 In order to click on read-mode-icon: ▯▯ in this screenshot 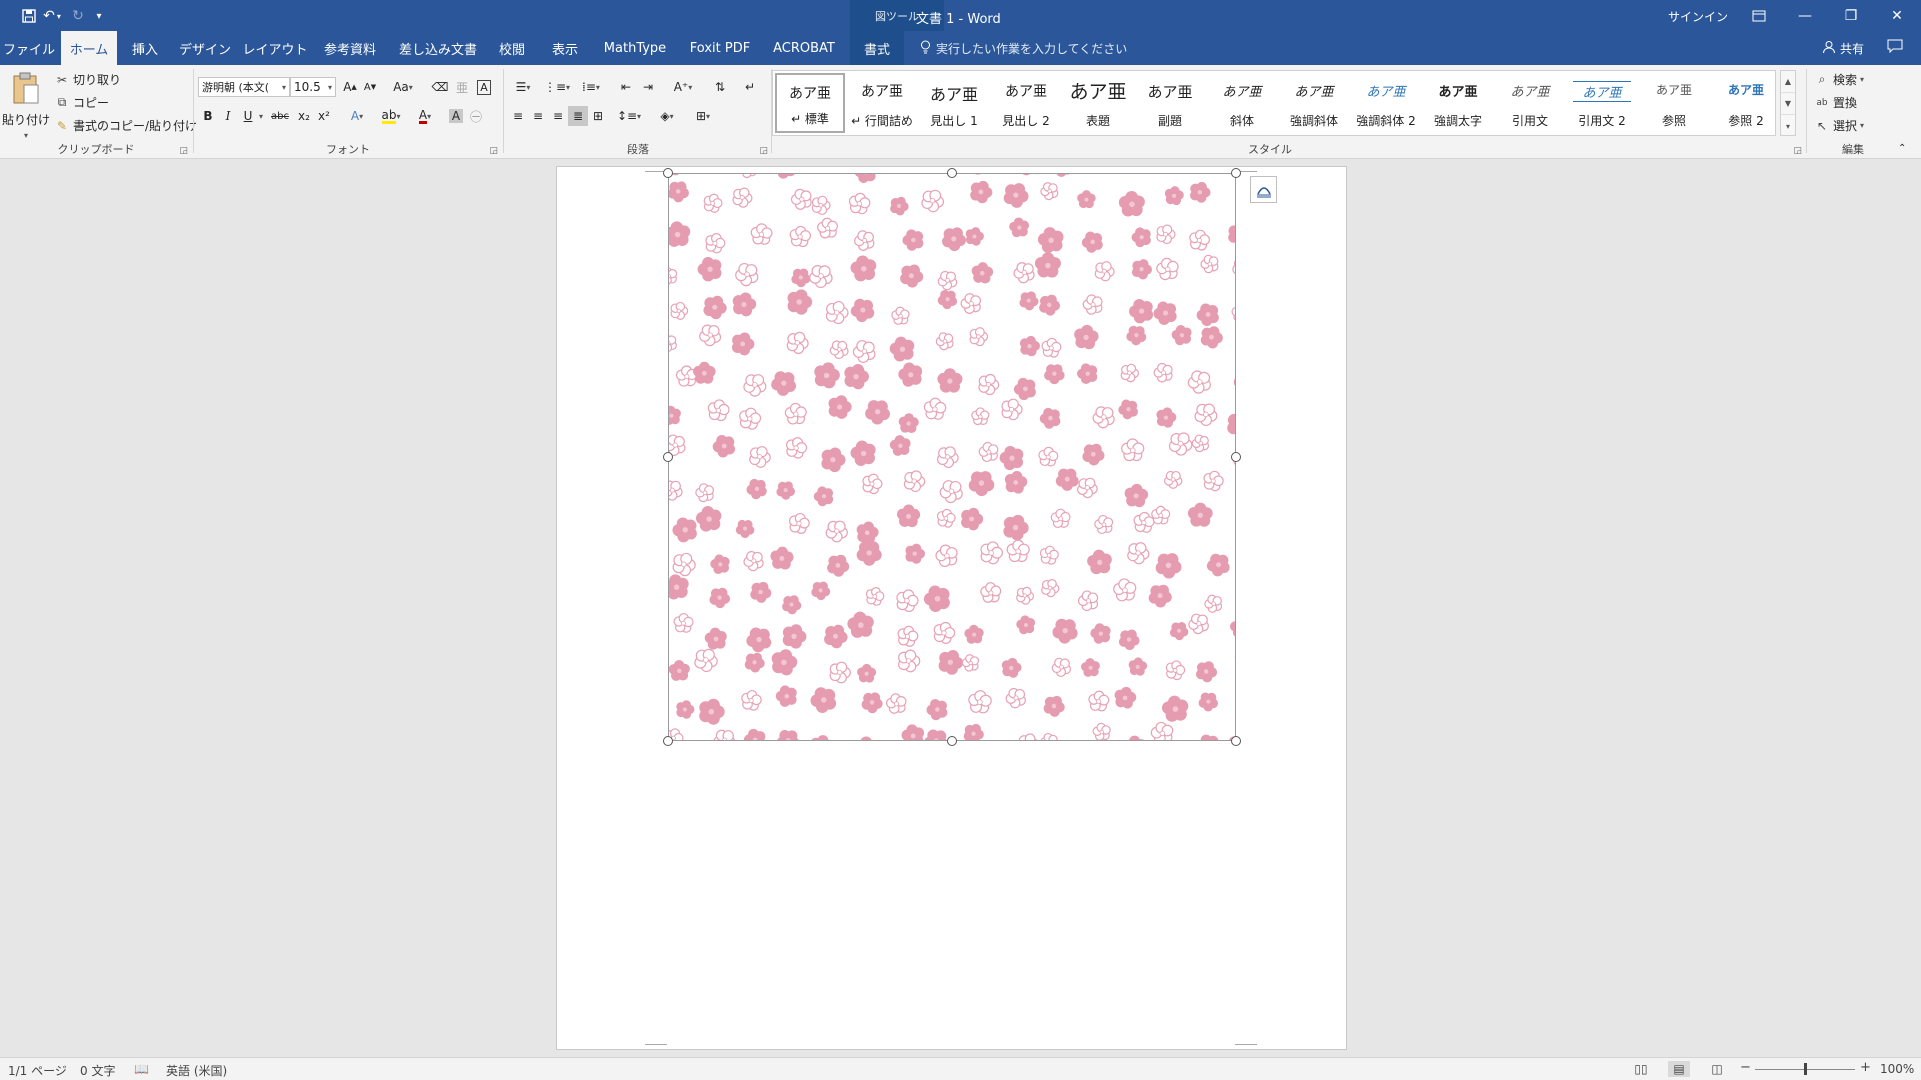, I will do `click(1641, 1069)`.